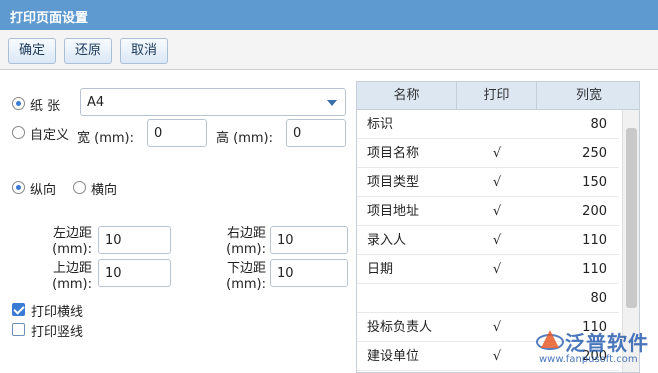 The image size is (658, 373). Describe the element at coordinates (18, 329) in the screenshot. I see `print-vlines-checkbox` at that location.